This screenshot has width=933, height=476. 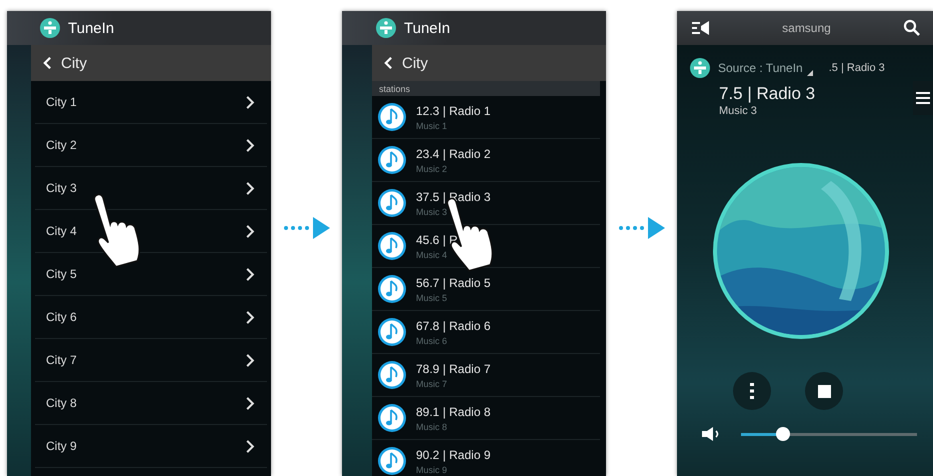 I want to click on station-title: 12.3 | Radio 1, so click(x=453, y=111).